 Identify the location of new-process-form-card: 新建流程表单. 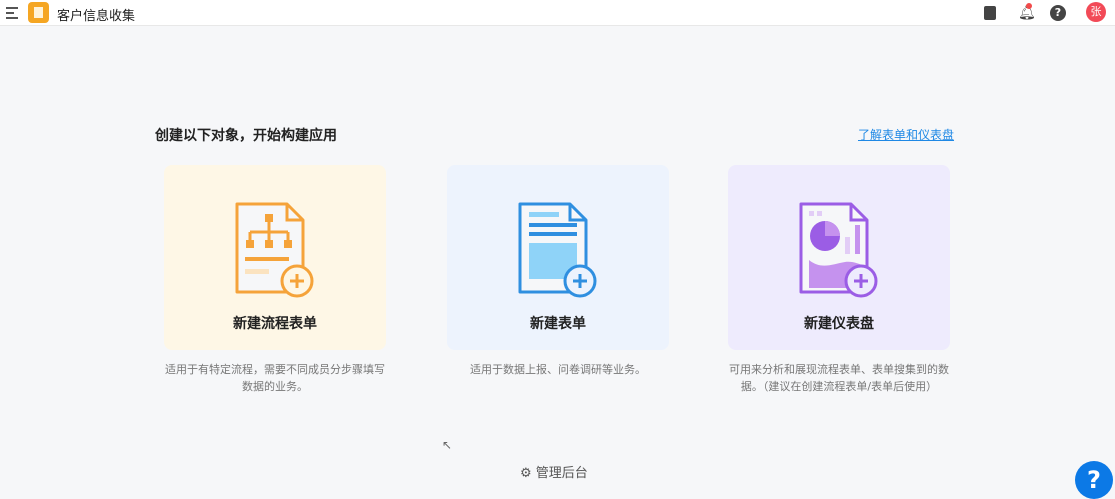
(275, 257).